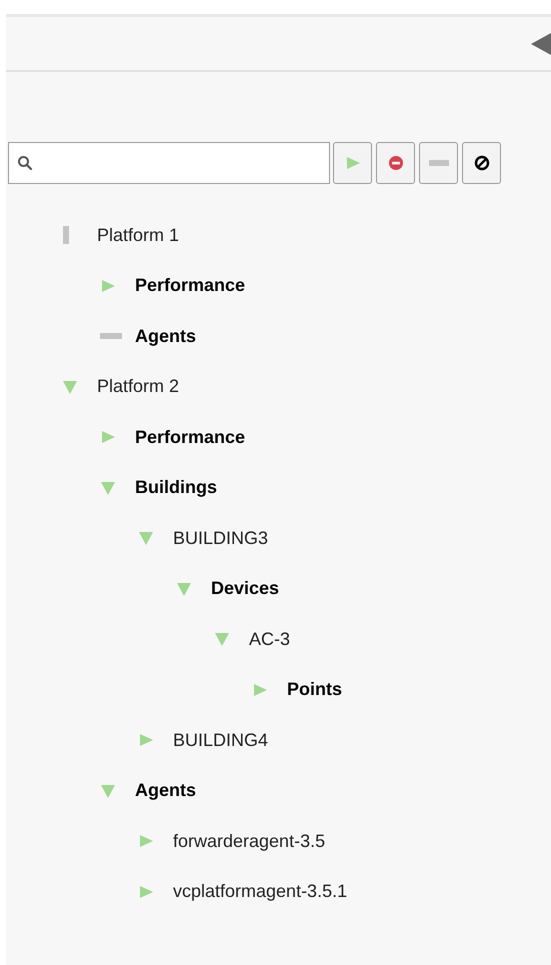  I want to click on ban-icon, so click(482, 163).